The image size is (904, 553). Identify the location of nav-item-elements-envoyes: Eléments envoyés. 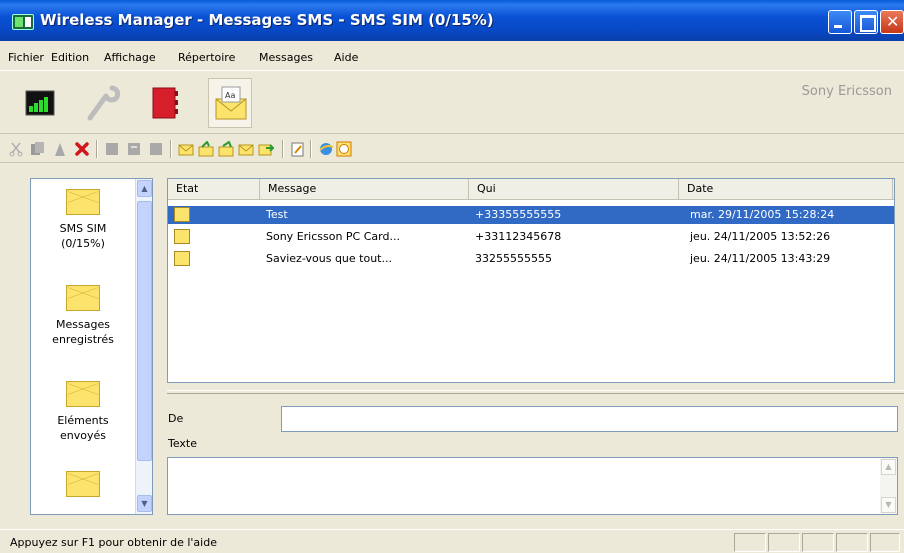
(83, 412).